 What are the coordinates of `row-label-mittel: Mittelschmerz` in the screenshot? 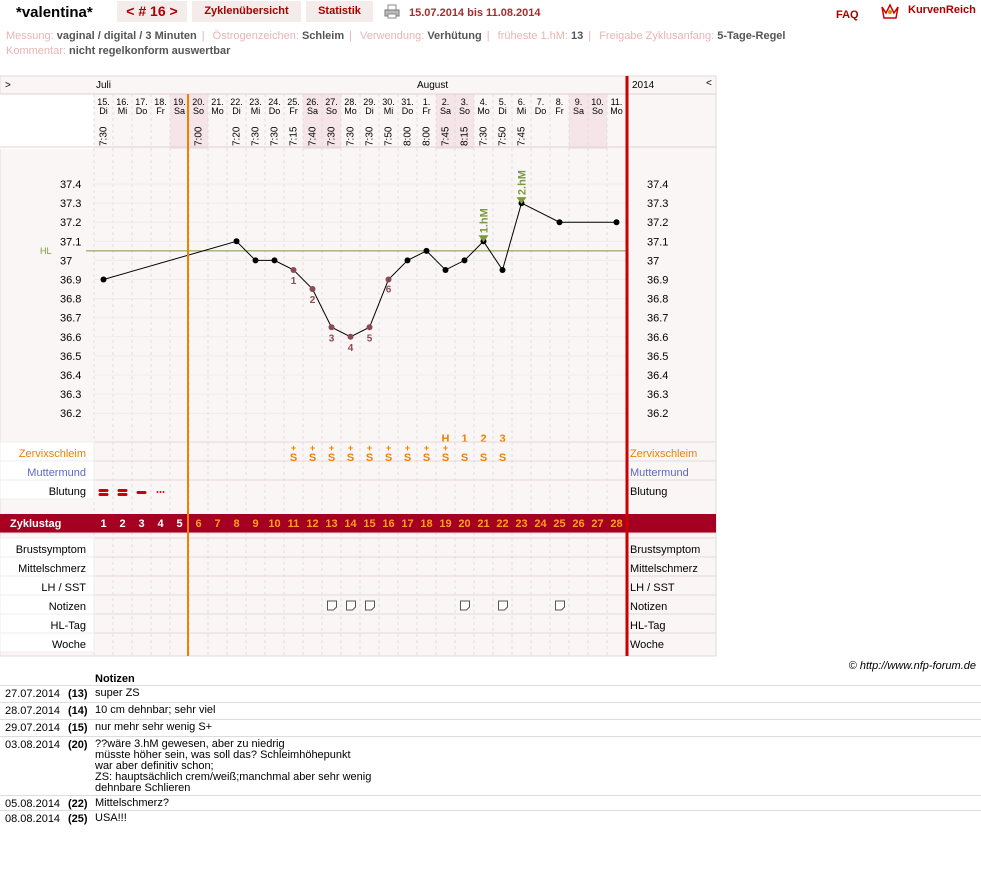 It's located at (52, 569).